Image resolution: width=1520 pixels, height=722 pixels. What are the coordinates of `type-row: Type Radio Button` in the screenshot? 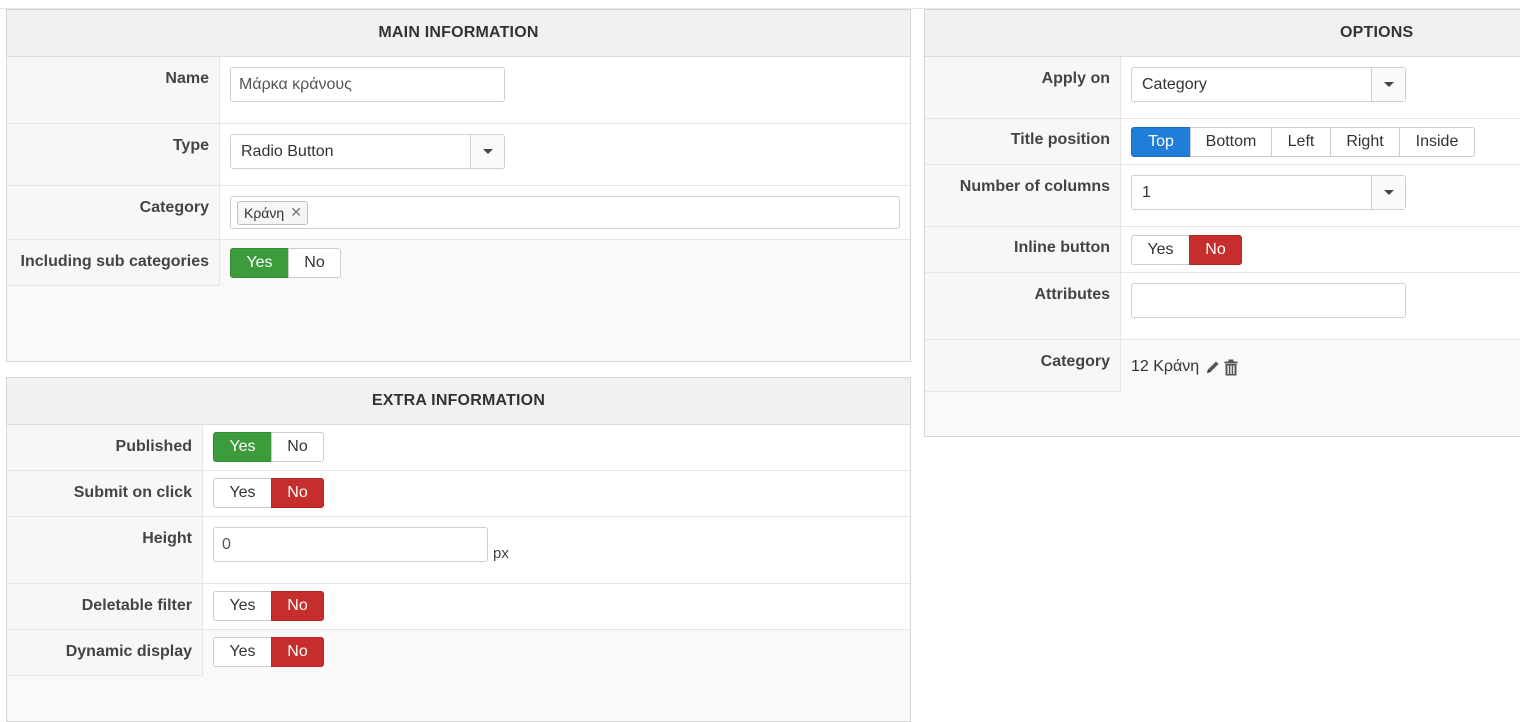 It's located at (458, 155).